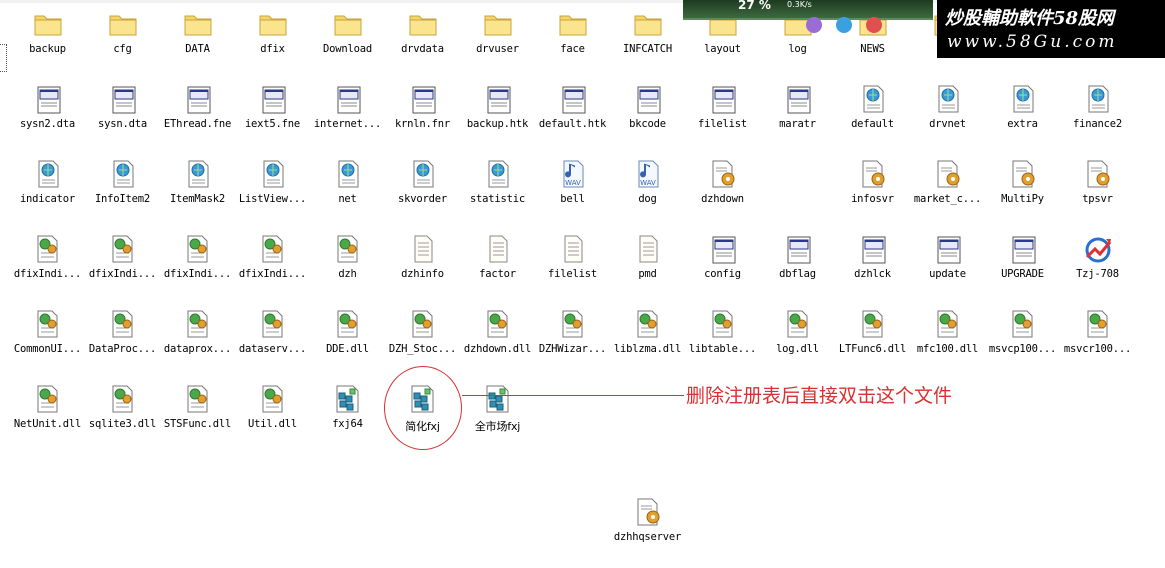 This screenshot has height=568, width=1165. Describe the element at coordinates (347, 199) in the screenshot. I see `file-label: net` at that location.